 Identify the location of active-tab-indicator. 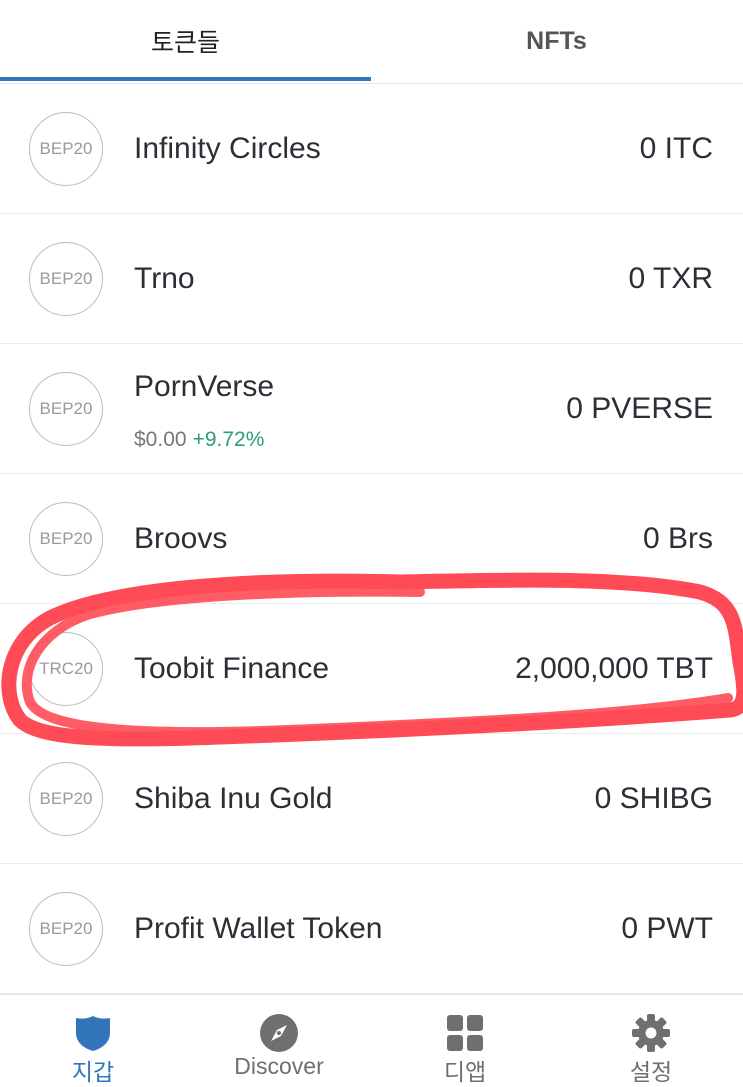
(185, 79).